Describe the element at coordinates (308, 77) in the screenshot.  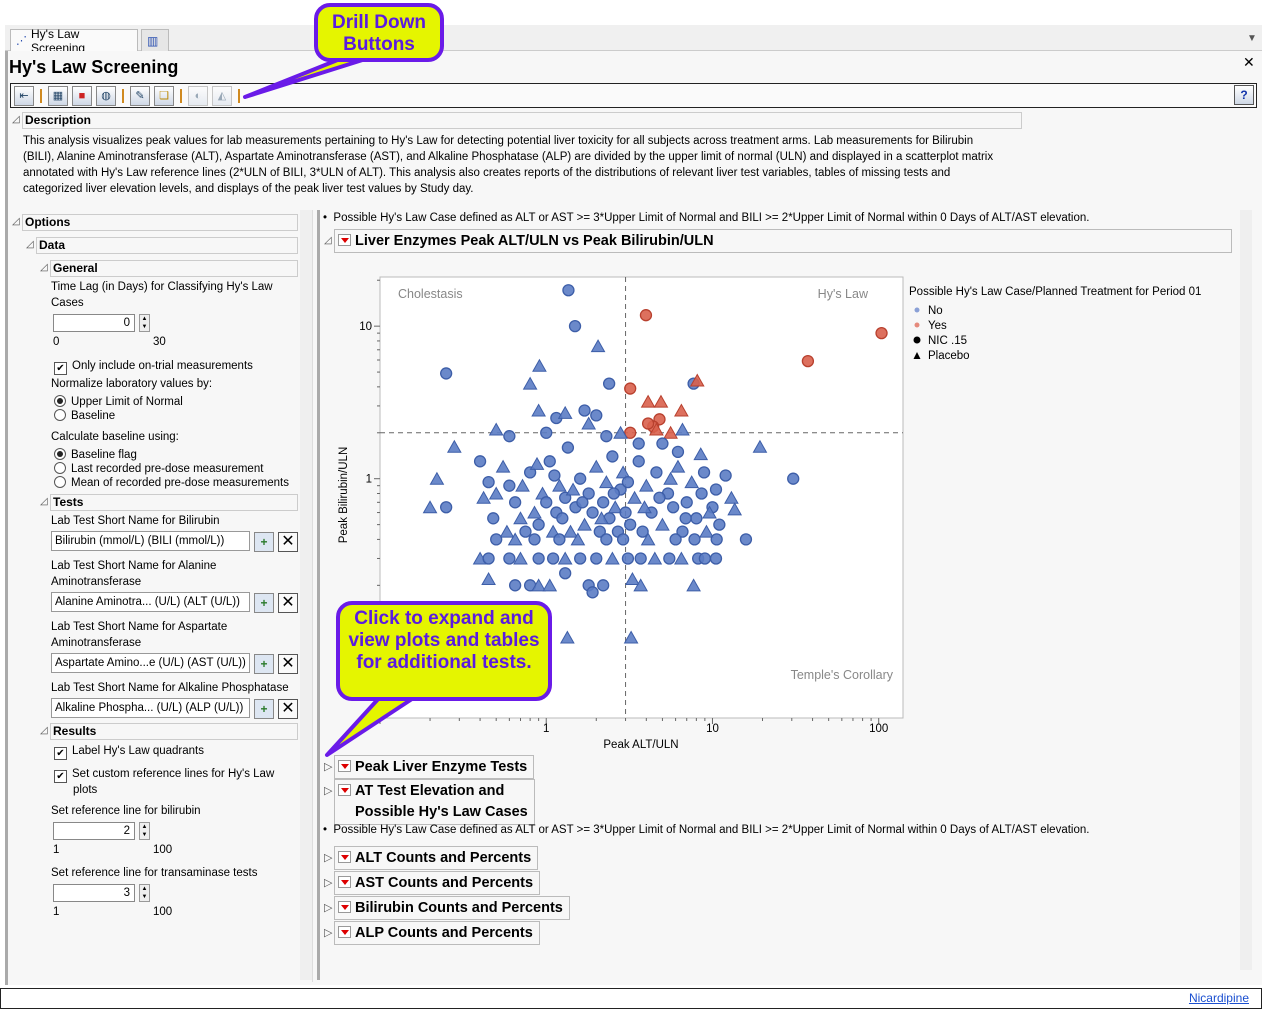
I see `drill-down-callout-pointer` at that location.